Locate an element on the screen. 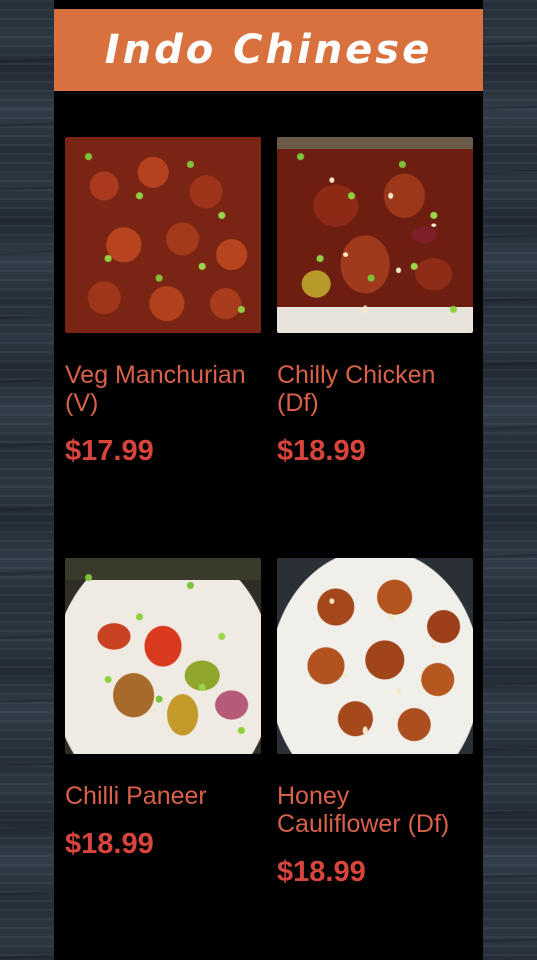 This screenshot has width=537, height=960. menu-item-name: Veg Manchurian (V) is located at coordinates (155, 389).